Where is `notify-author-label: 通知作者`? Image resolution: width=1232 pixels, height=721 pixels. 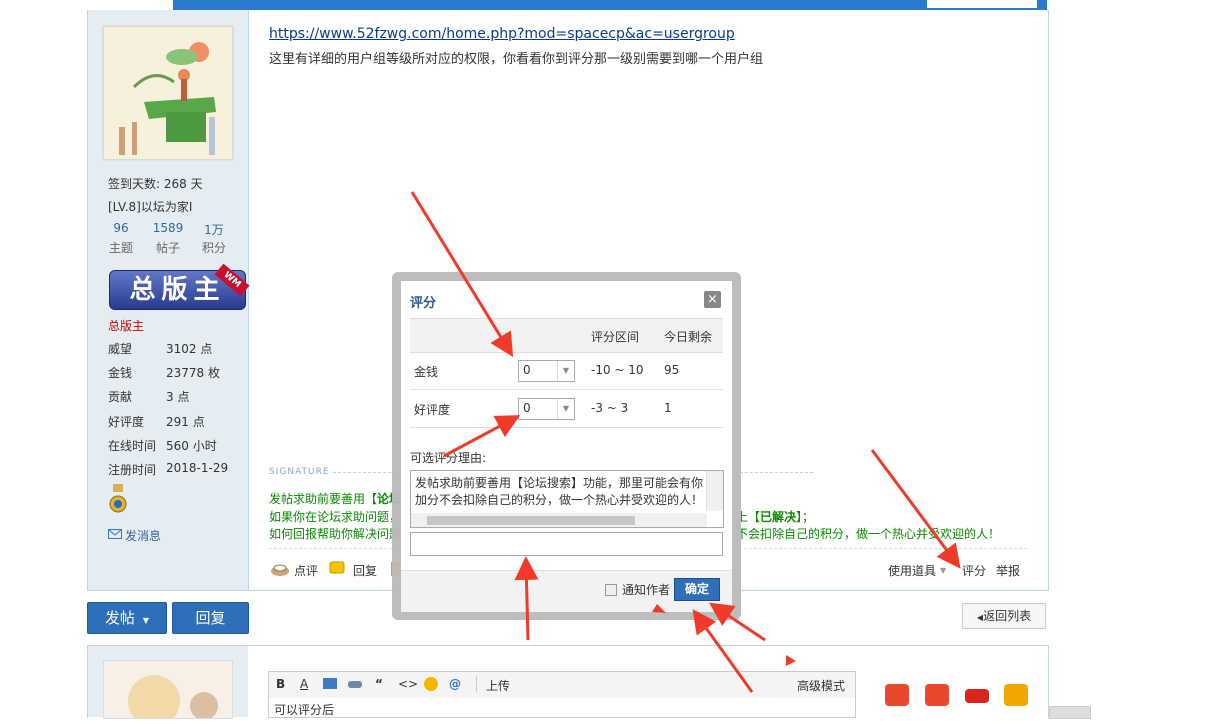 notify-author-label: 通知作者 is located at coordinates (646, 590).